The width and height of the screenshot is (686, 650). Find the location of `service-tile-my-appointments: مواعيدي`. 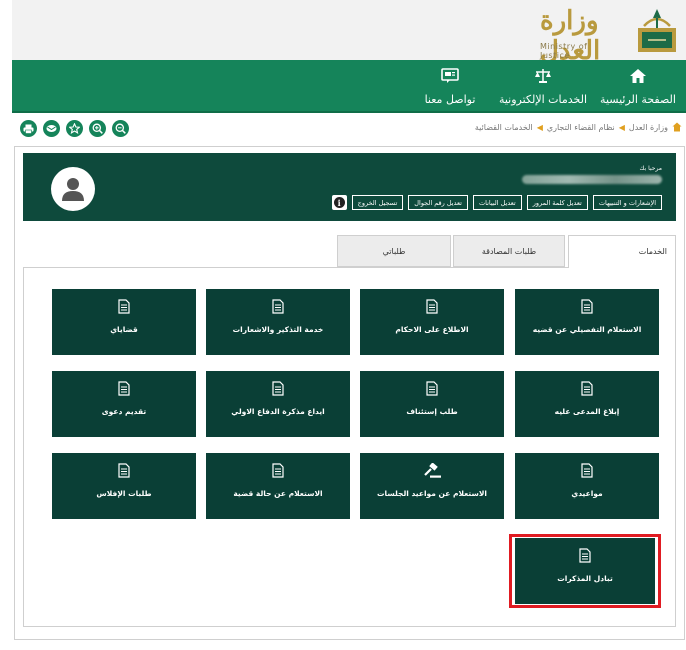

service-tile-my-appointments: مواعيدي is located at coordinates (587, 486).